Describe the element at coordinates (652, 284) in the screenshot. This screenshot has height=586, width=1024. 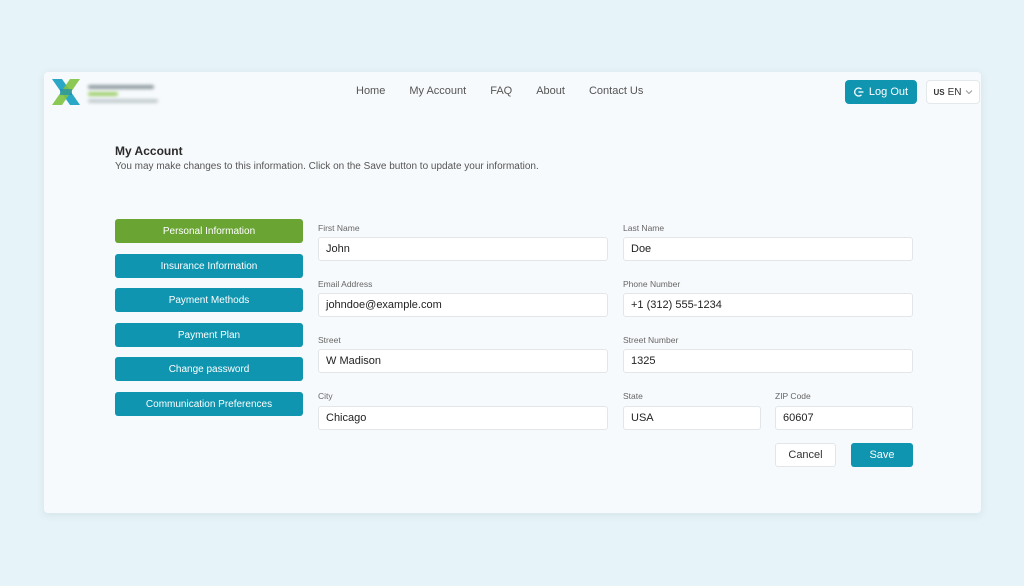
I see `phone-label: Phone Number` at that location.